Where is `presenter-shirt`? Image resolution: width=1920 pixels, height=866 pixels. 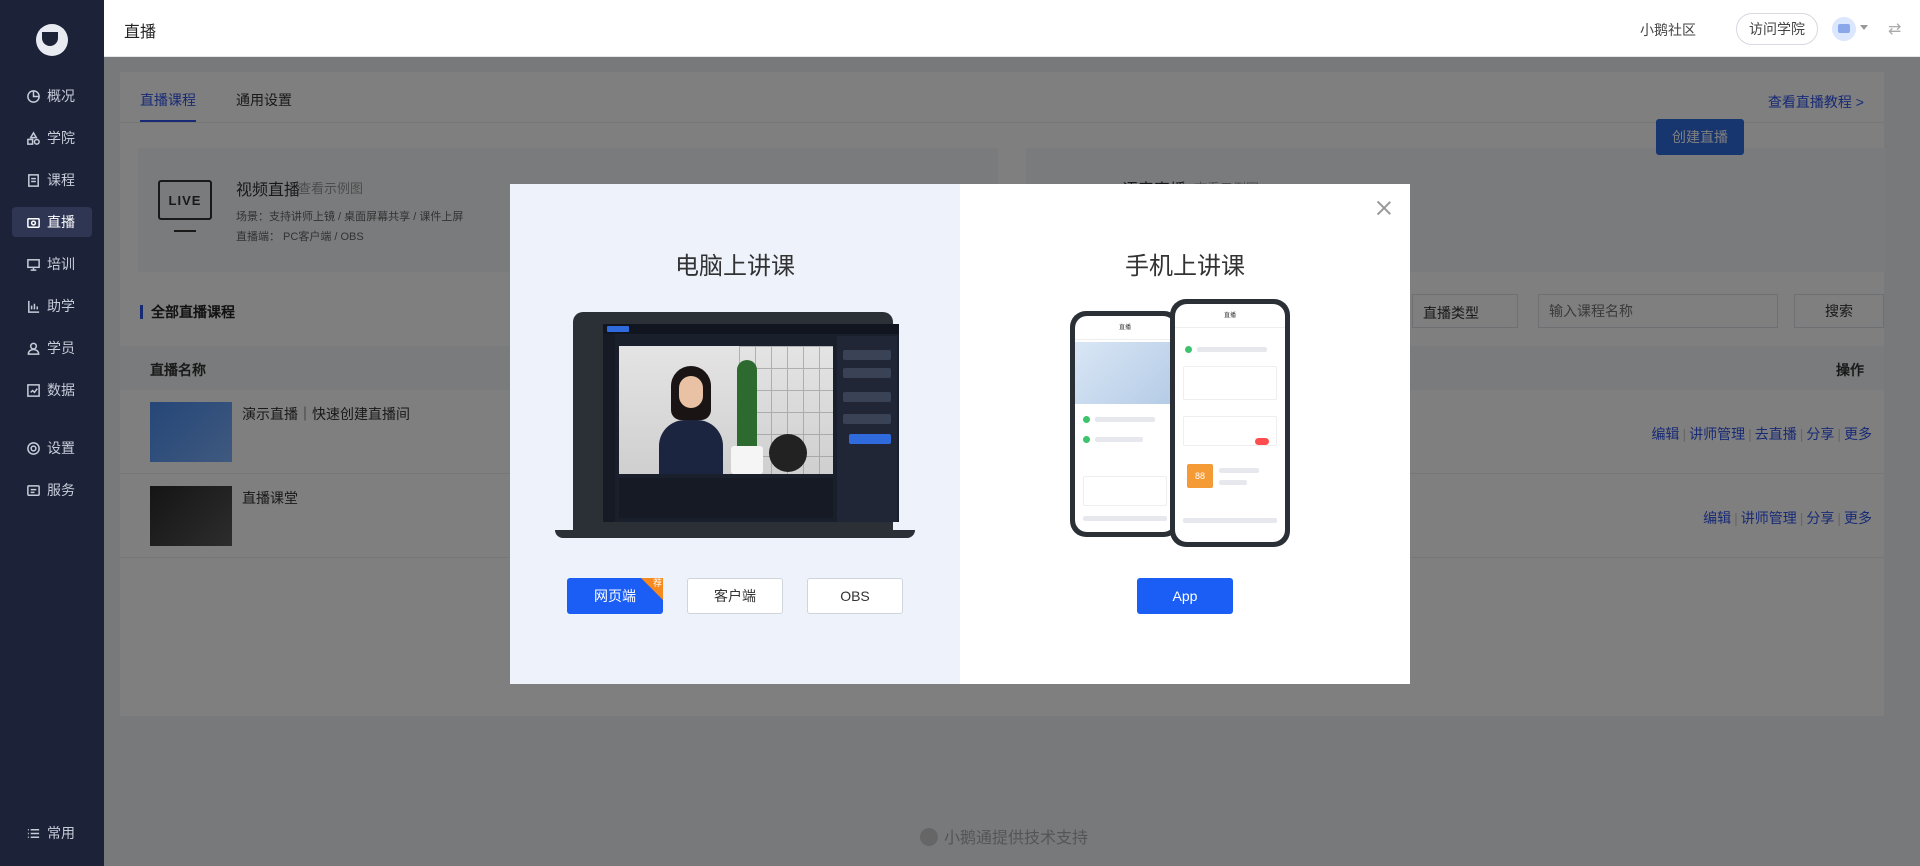
presenter-shirt is located at coordinates (691, 447).